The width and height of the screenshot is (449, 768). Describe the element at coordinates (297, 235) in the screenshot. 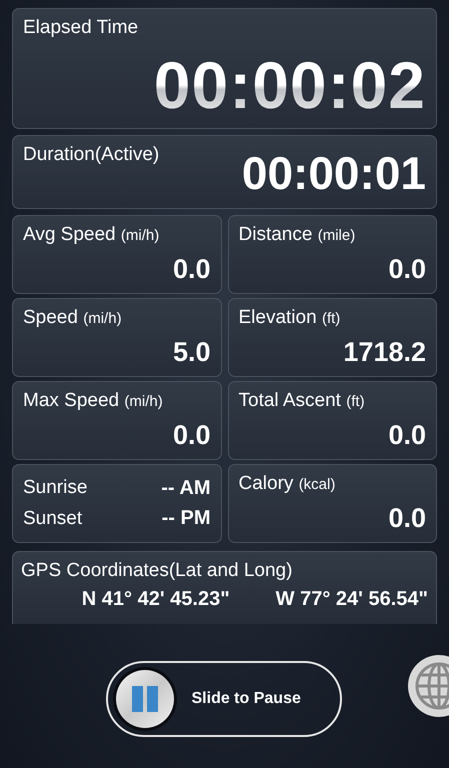

I see `stat-label: Distance (mile)` at that location.